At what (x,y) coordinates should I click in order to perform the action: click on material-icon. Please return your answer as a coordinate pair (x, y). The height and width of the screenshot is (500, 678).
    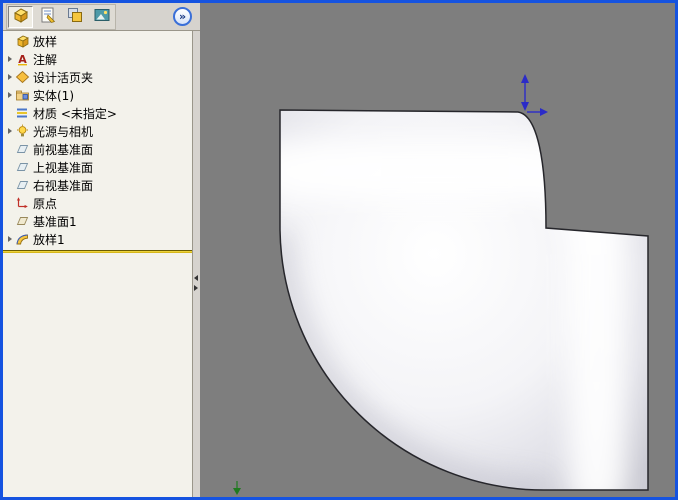
    Looking at the image, I should click on (22, 113).